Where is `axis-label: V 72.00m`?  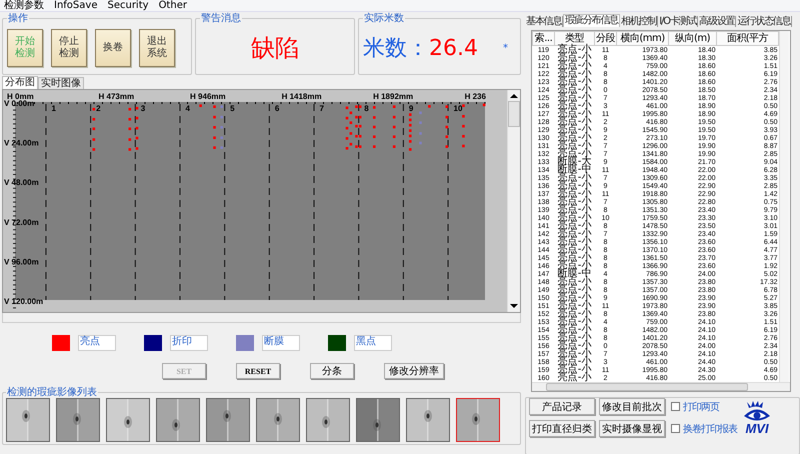 axis-label: V 72.00m is located at coordinates (21, 222).